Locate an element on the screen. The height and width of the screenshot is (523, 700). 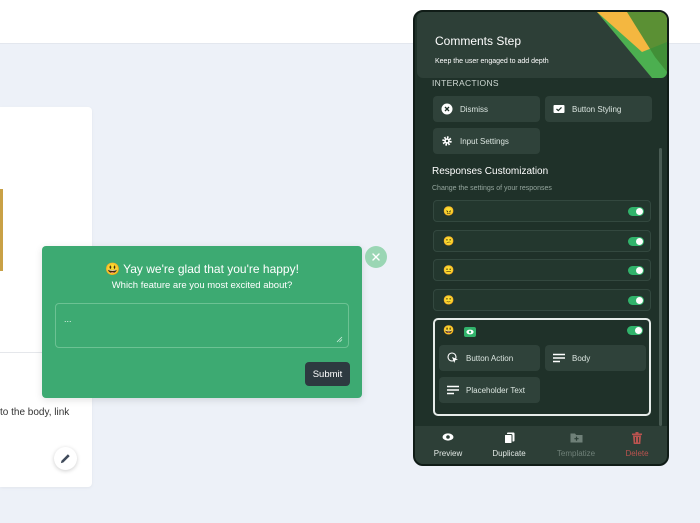
templatize-button: Templatize is located at coordinates (576, 445).